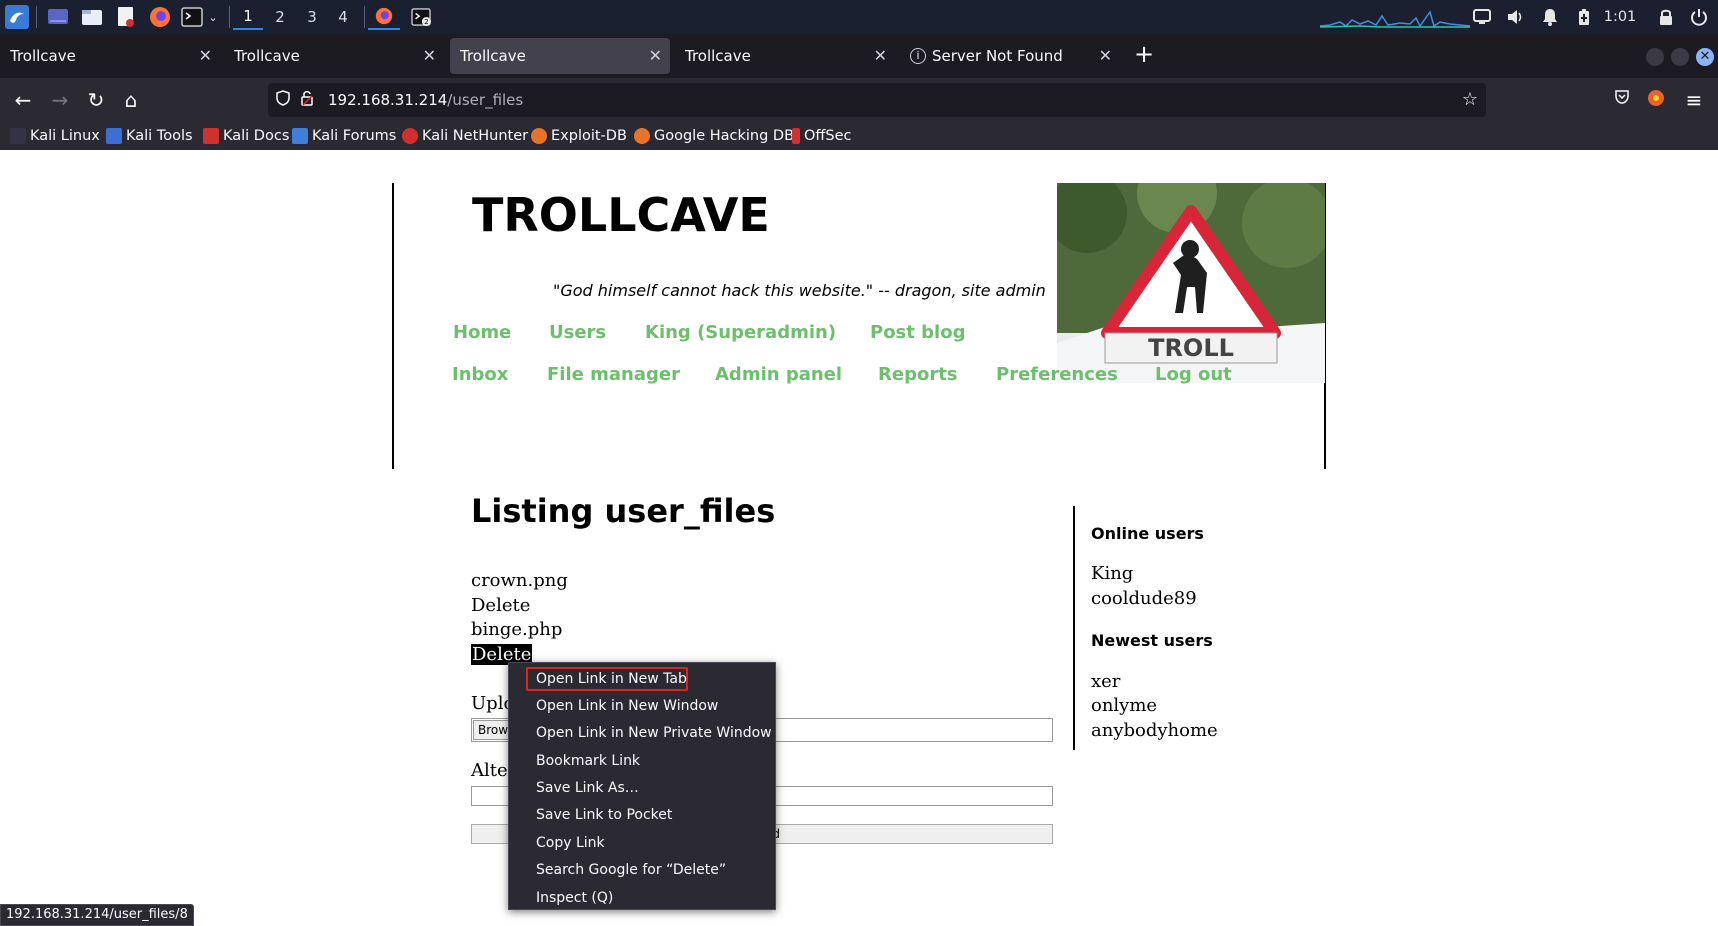  I want to click on bookmark-exploit-db: Exploit-DB, so click(579, 136).